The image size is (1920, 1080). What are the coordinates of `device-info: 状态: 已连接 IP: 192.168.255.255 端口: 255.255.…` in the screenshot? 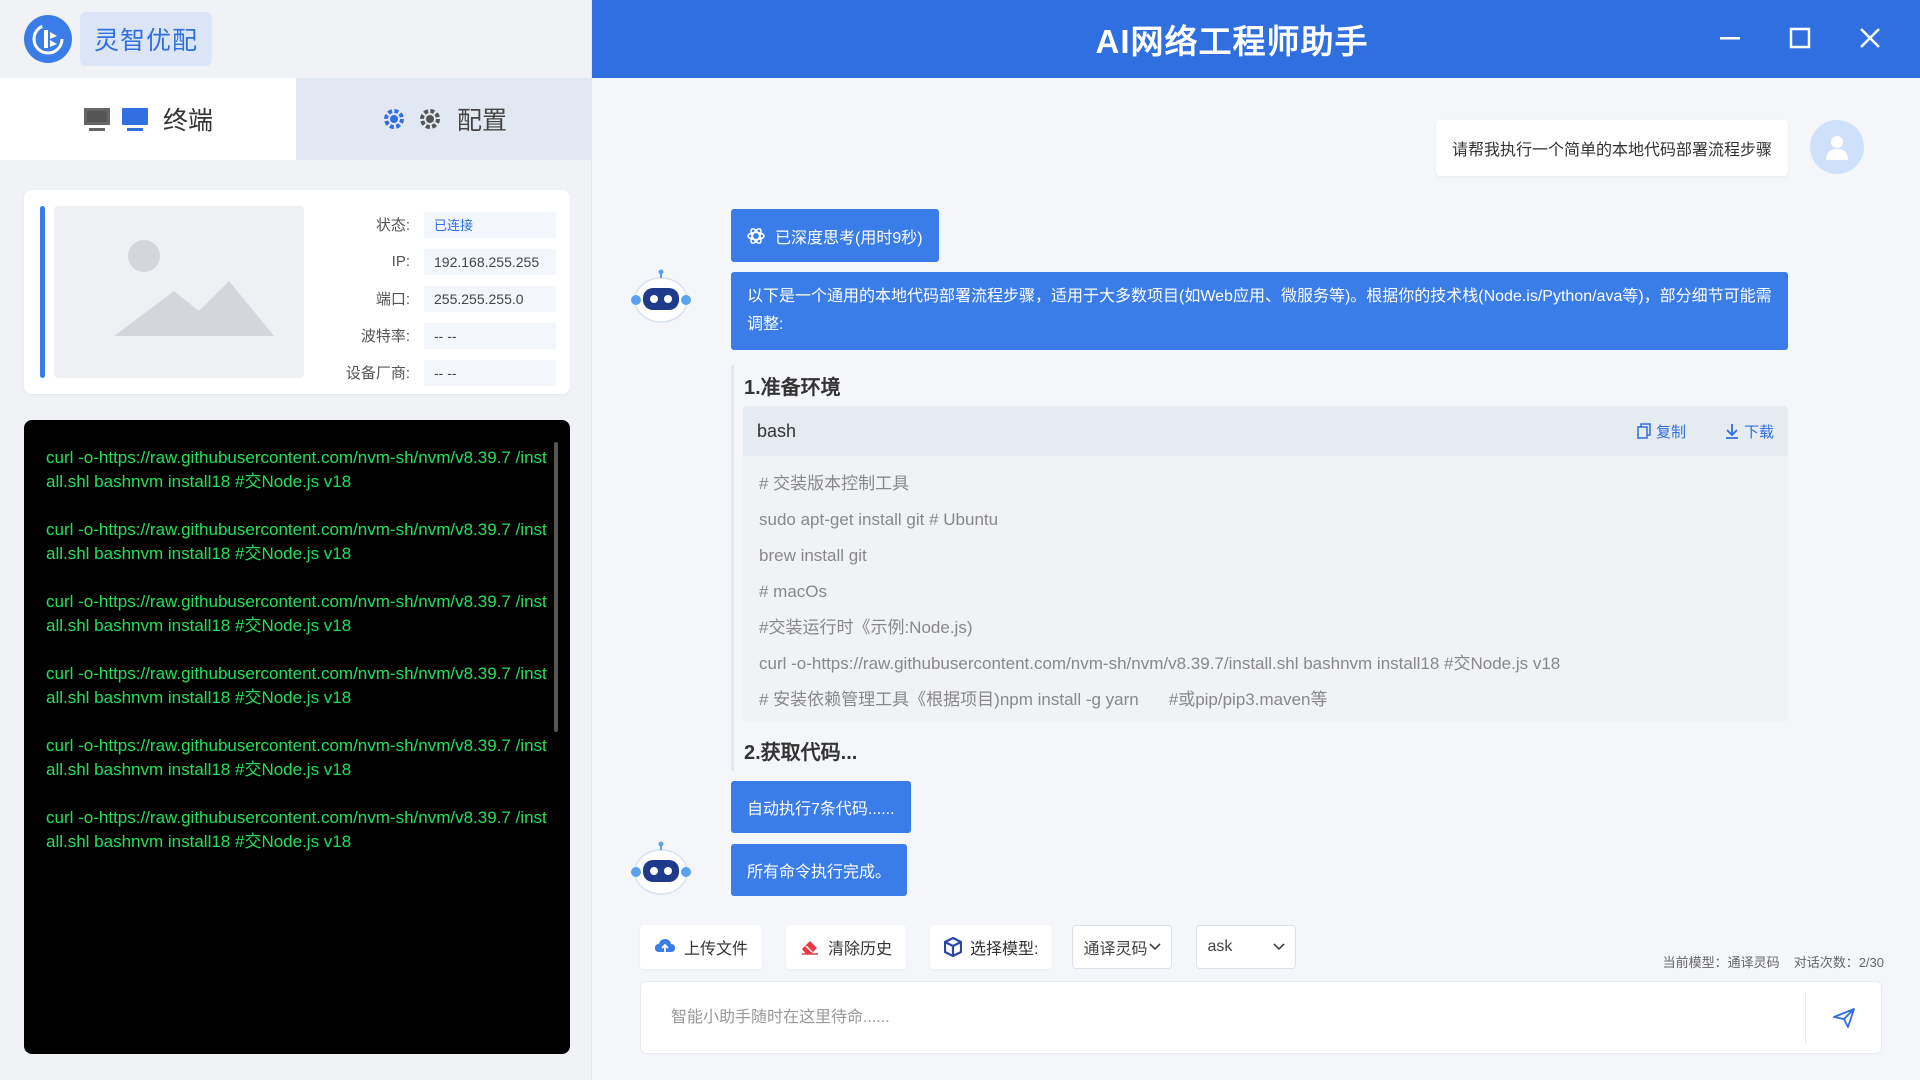 It's located at (440, 298).